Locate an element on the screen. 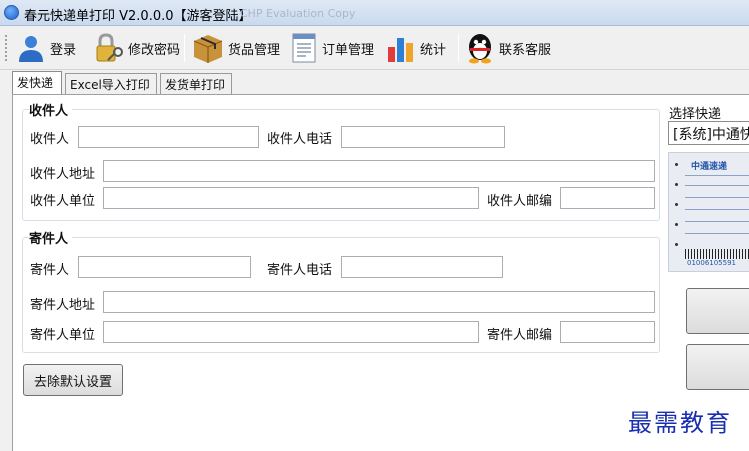 This screenshot has height=451, width=749. sender-zip-input is located at coordinates (607, 332).